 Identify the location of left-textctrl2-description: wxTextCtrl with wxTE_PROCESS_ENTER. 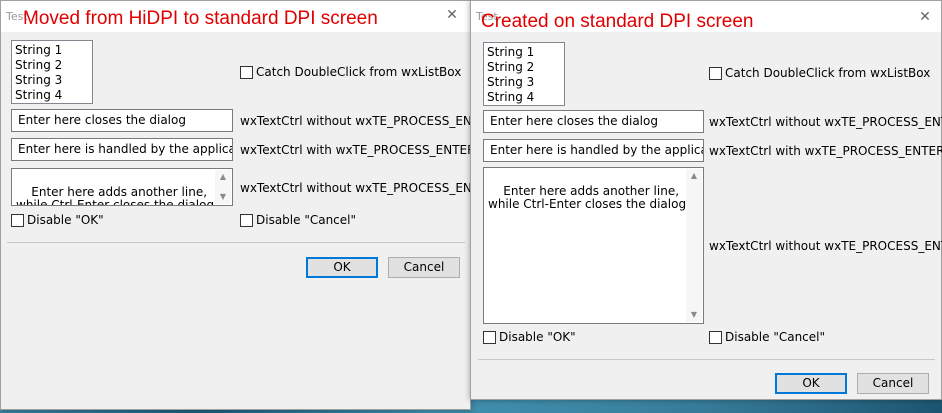
(358, 150).